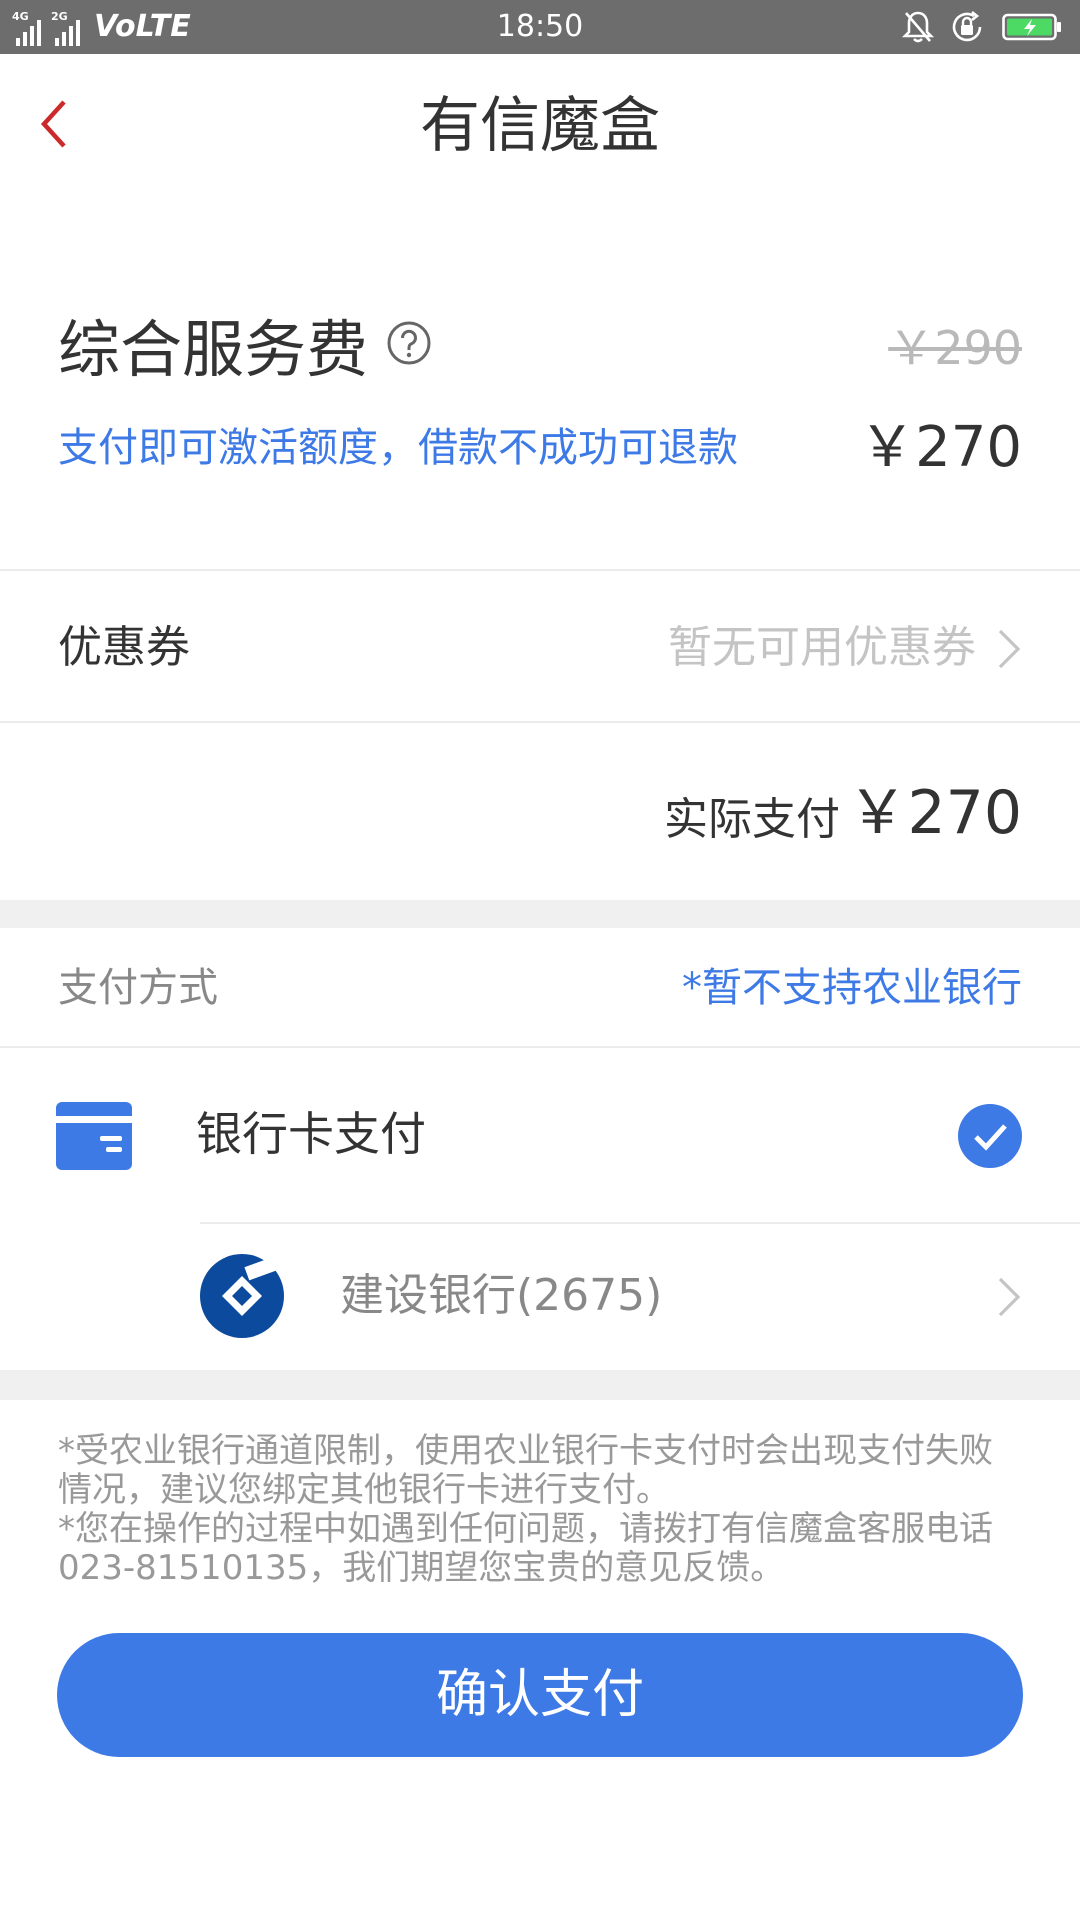 This screenshot has width=1080, height=1920. Describe the element at coordinates (940, 447) in the screenshot. I see `fee-price: ￥270` at that location.